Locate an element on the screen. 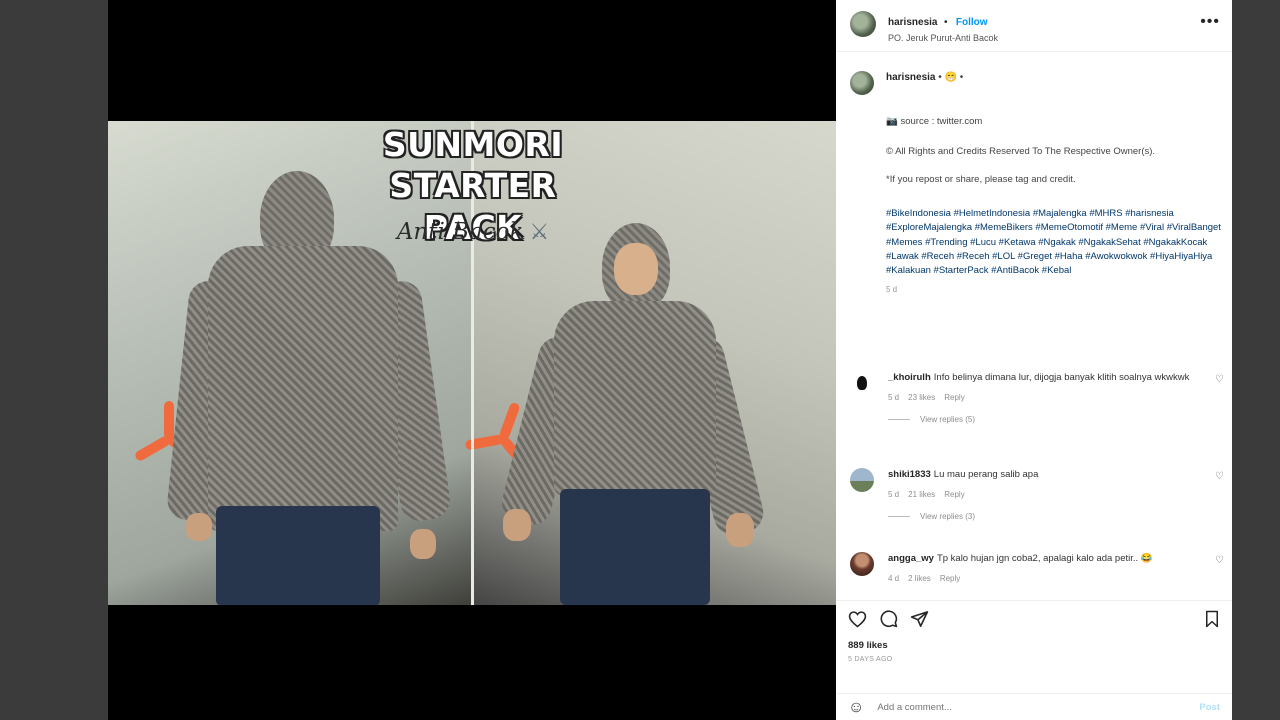 This screenshot has height=720, width=1280. caption-time: 5 d is located at coordinates (892, 290).